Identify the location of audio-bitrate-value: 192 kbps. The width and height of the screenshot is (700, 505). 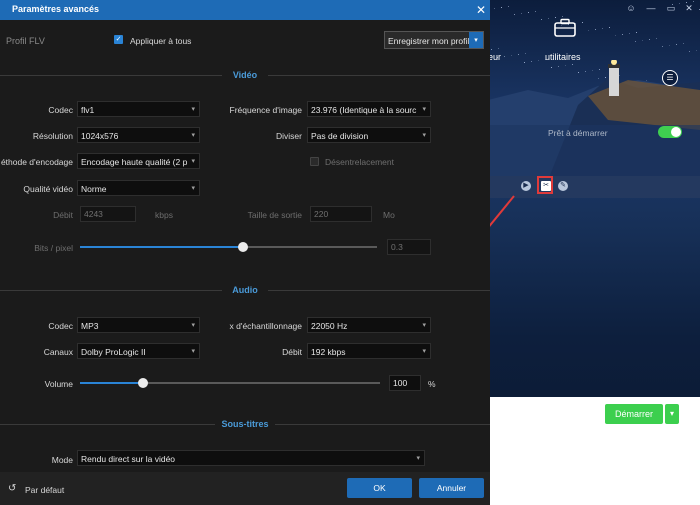
(328, 352).